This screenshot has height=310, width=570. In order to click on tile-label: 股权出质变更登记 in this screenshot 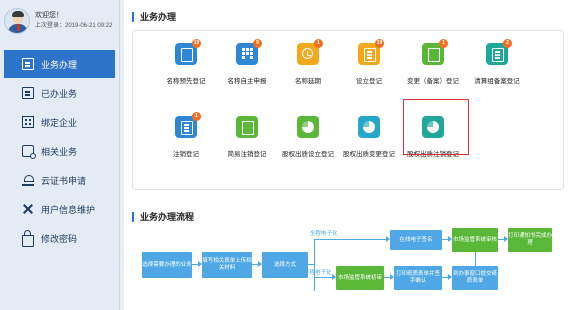, I will do `click(369, 154)`.